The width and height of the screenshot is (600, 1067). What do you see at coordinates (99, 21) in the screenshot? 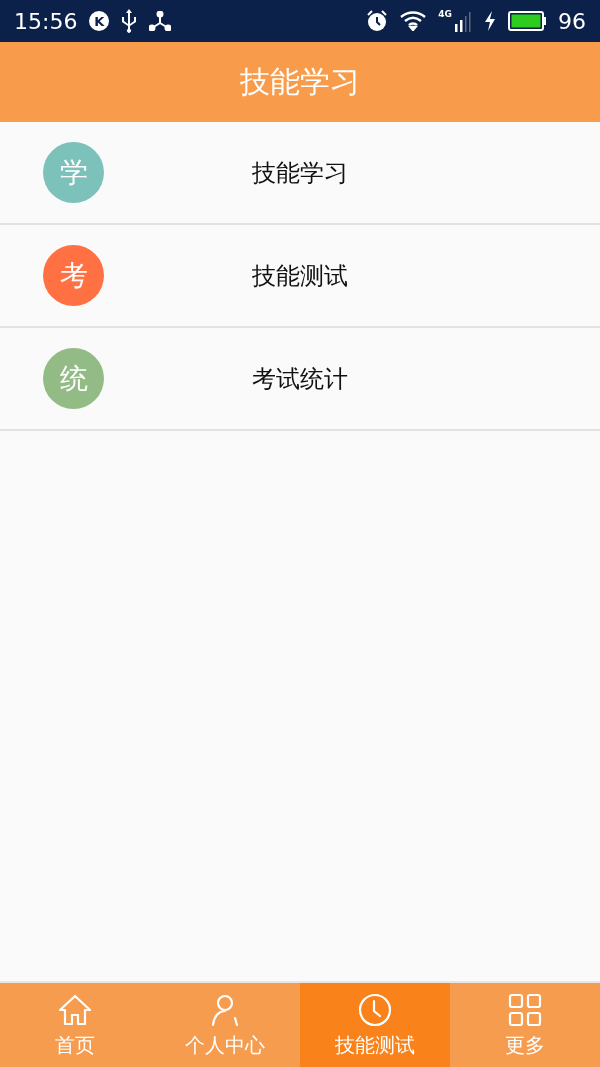
I see `app-badge: K` at bounding box center [99, 21].